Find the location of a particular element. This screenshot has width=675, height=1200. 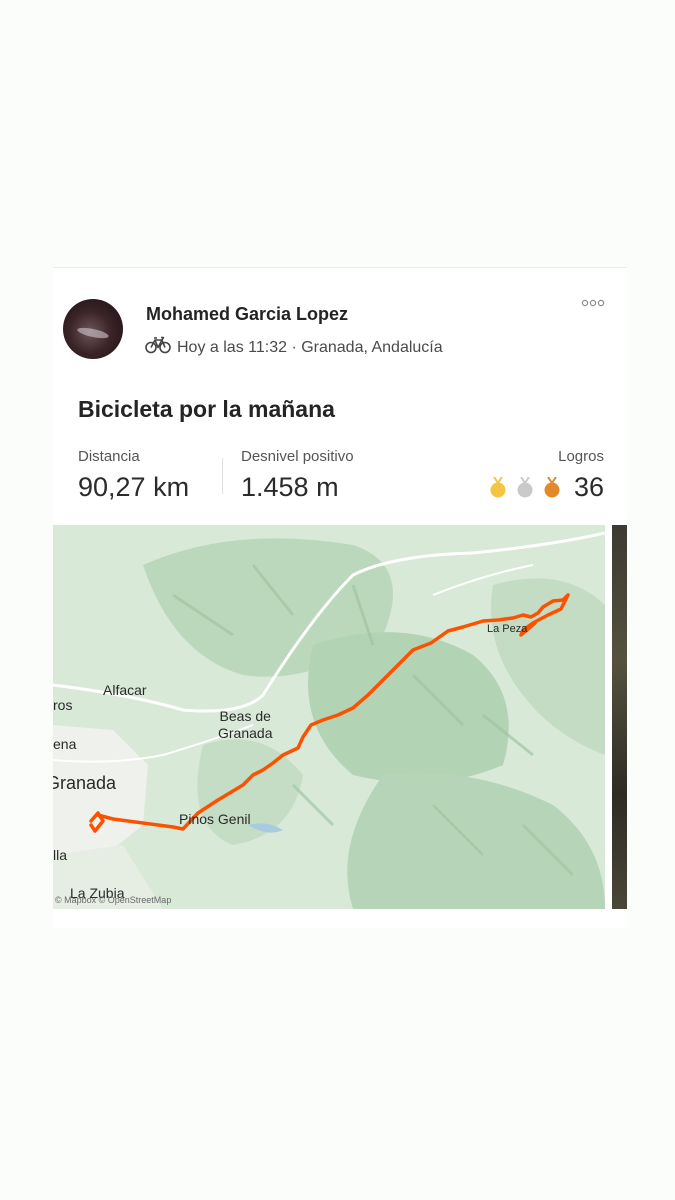

author-name: Mohamed Garcia Lopez is located at coordinates (247, 314).